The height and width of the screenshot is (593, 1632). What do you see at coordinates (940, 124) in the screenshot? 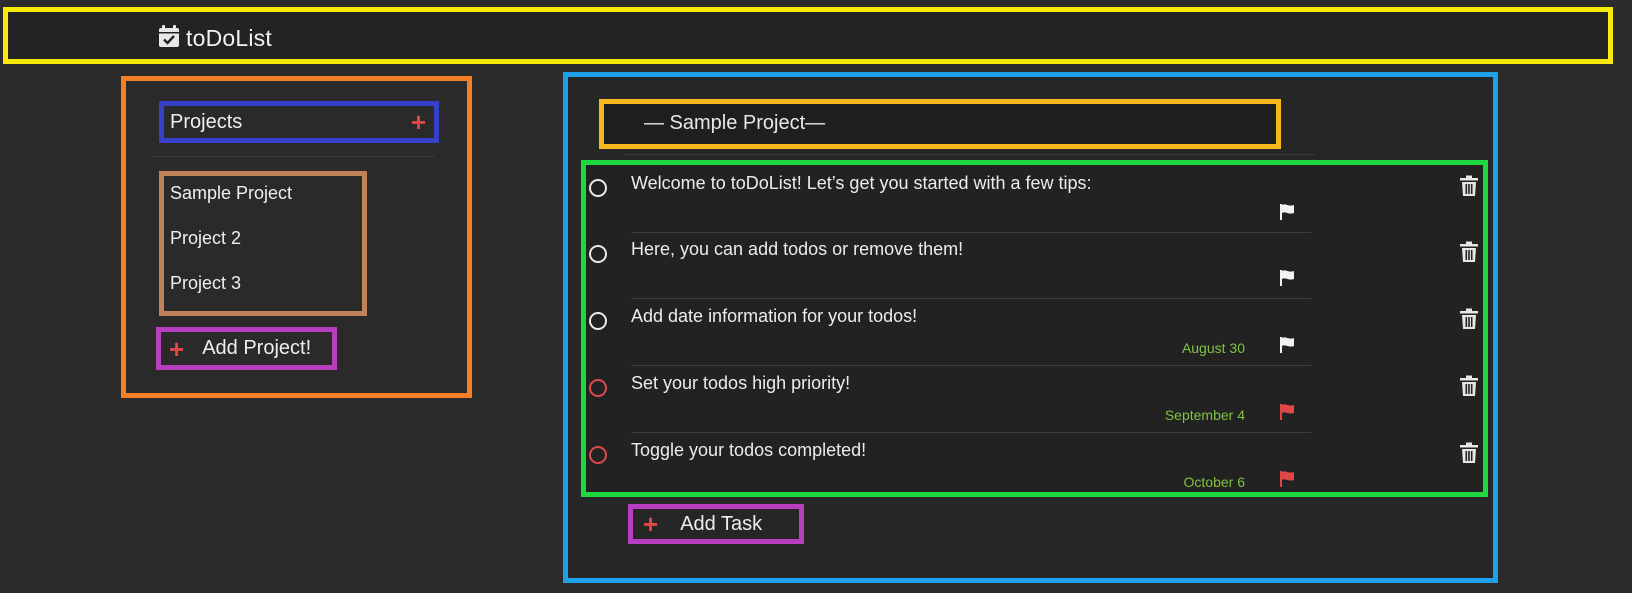
I see `project-heading-box: — Sample Project—` at bounding box center [940, 124].